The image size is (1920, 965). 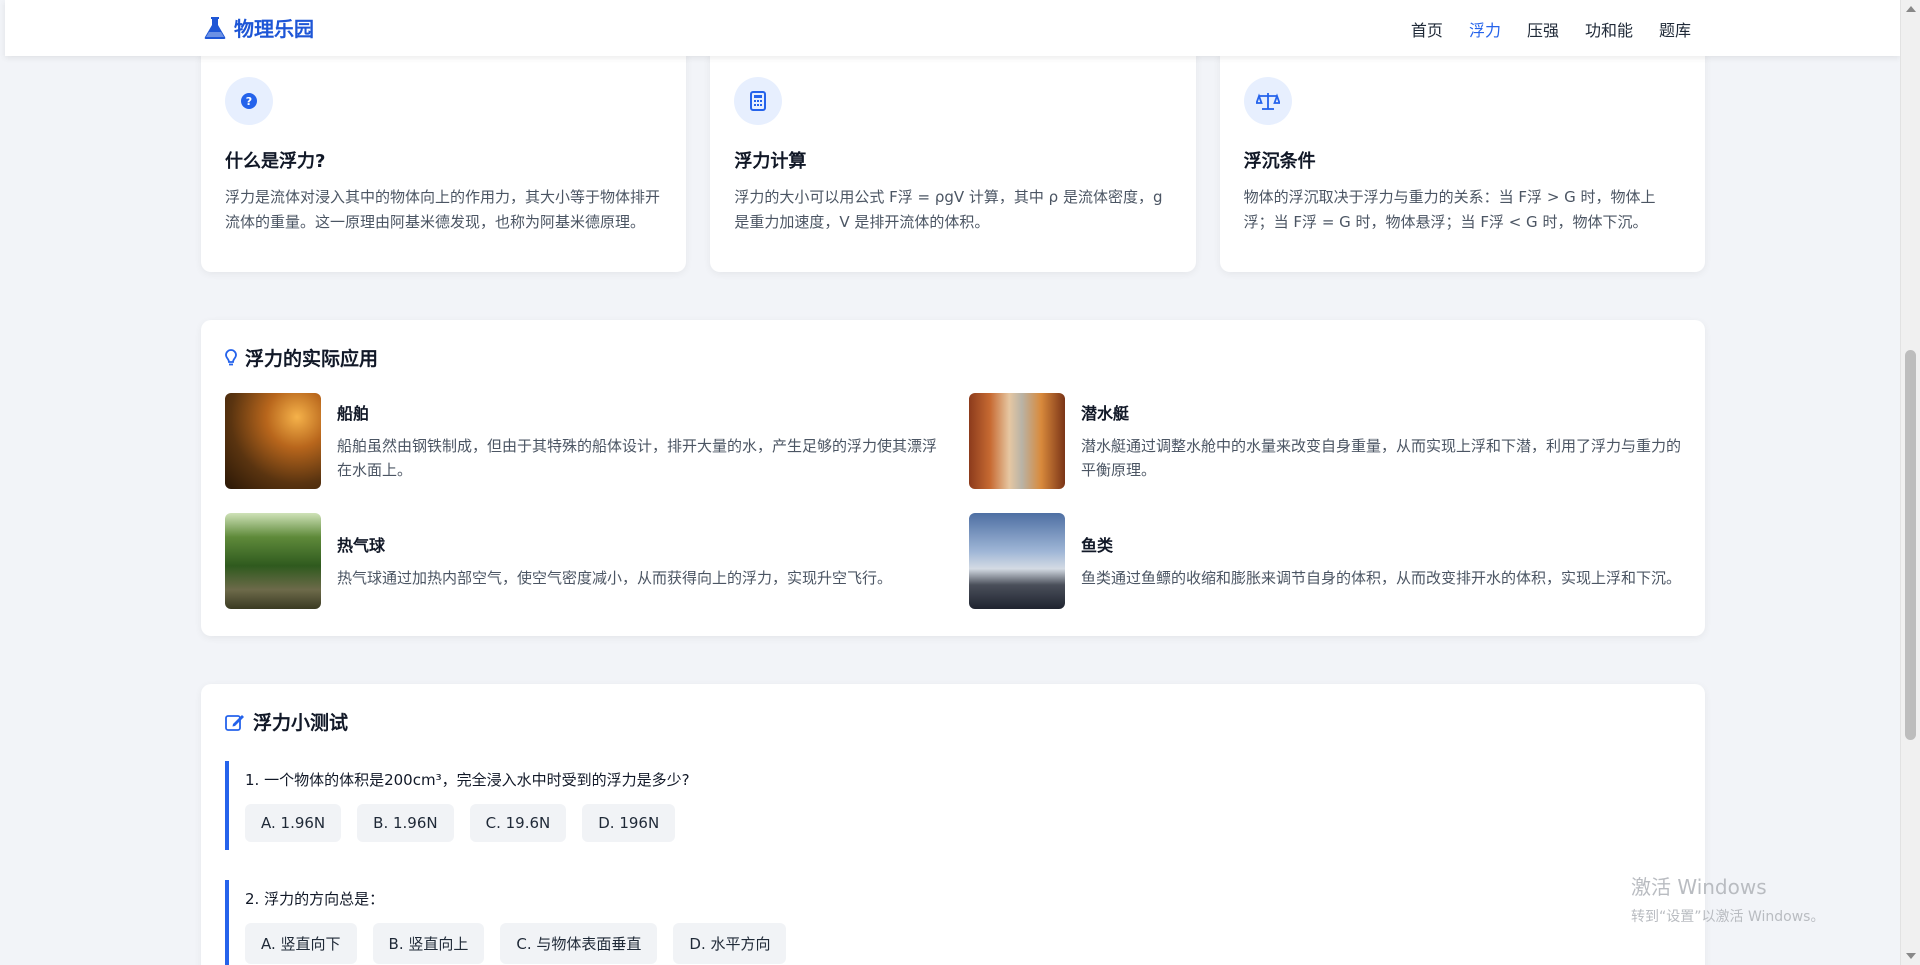 I want to click on vertical-scrollbar, so click(x=1910, y=482).